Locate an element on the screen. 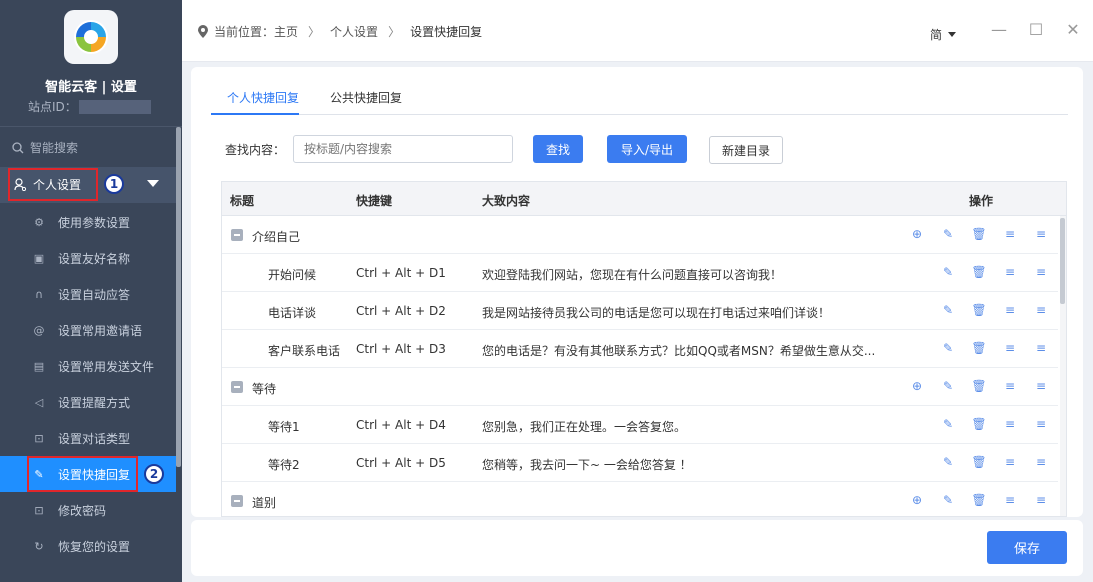 The image size is (1093, 582). lock-icon: ⊡ is located at coordinates (39, 510).